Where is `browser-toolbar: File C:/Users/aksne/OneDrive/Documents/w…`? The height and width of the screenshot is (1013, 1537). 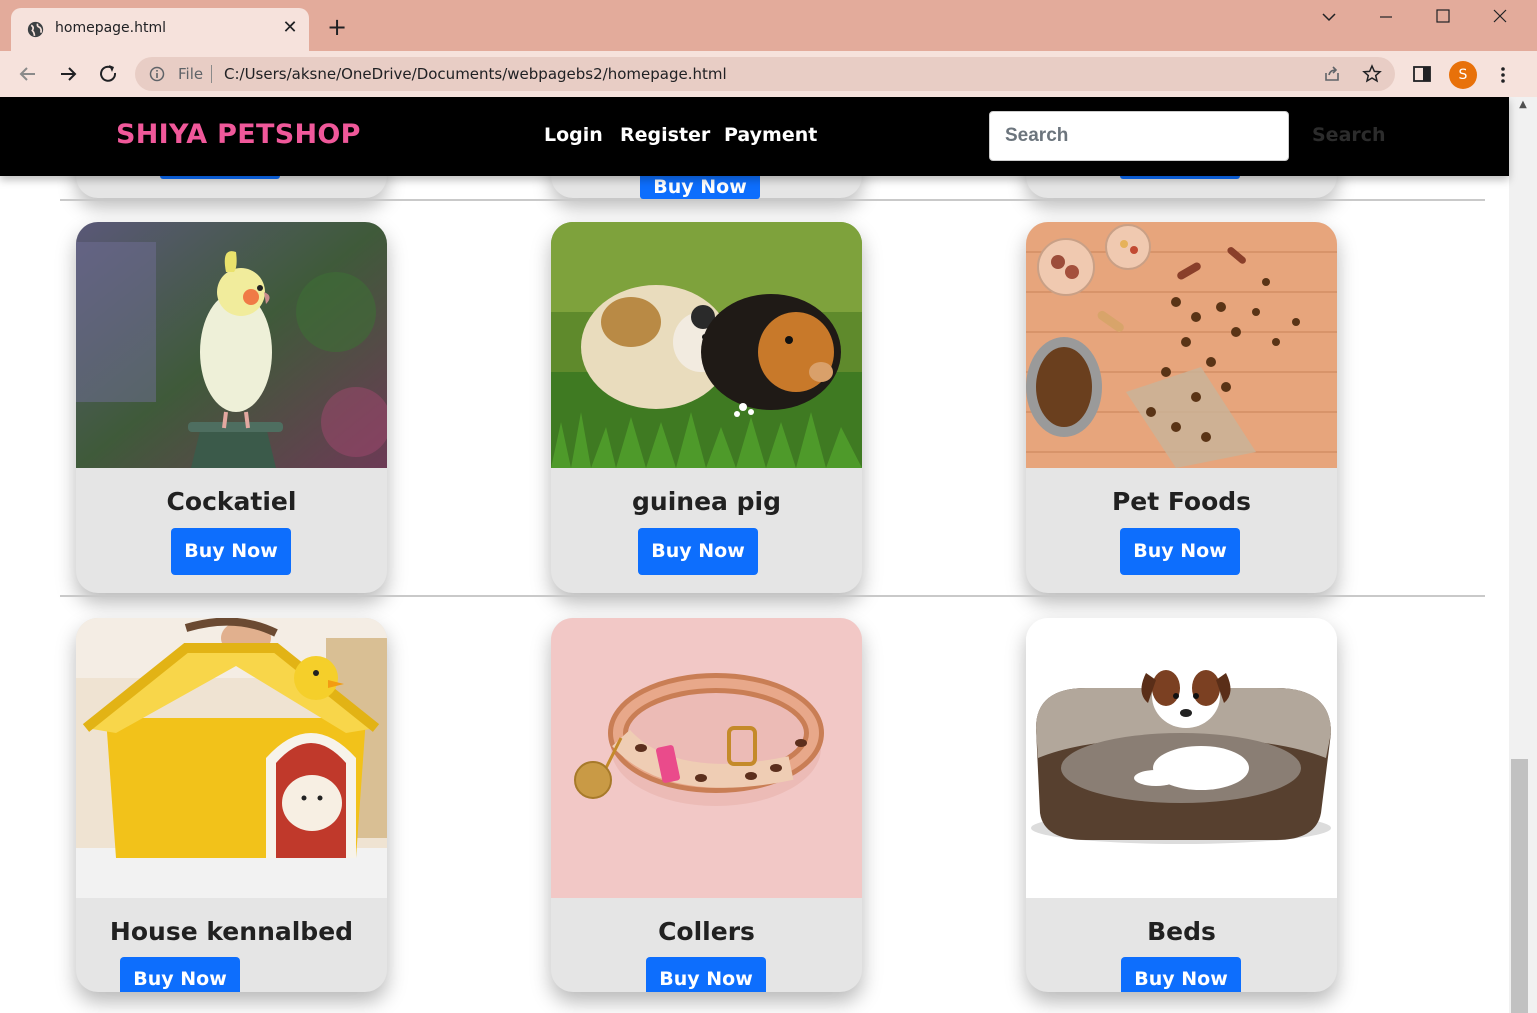
browser-toolbar: File C:/Users/aksne/OneDrive/Documents/w… is located at coordinates (768, 74).